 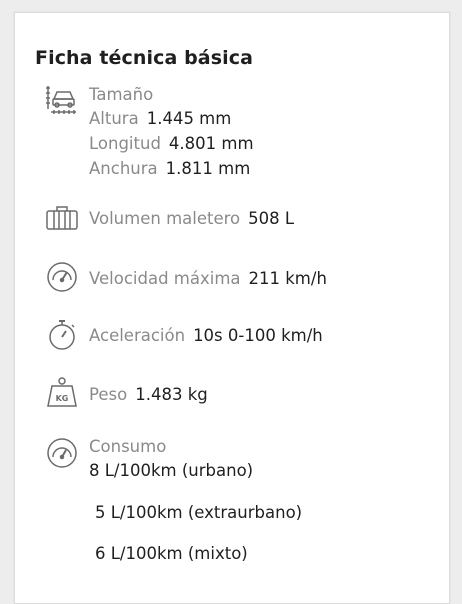 What do you see at coordinates (170, 168) in the screenshot?
I see `width-row: Anchura 1.811 mm` at bounding box center [170, 168].